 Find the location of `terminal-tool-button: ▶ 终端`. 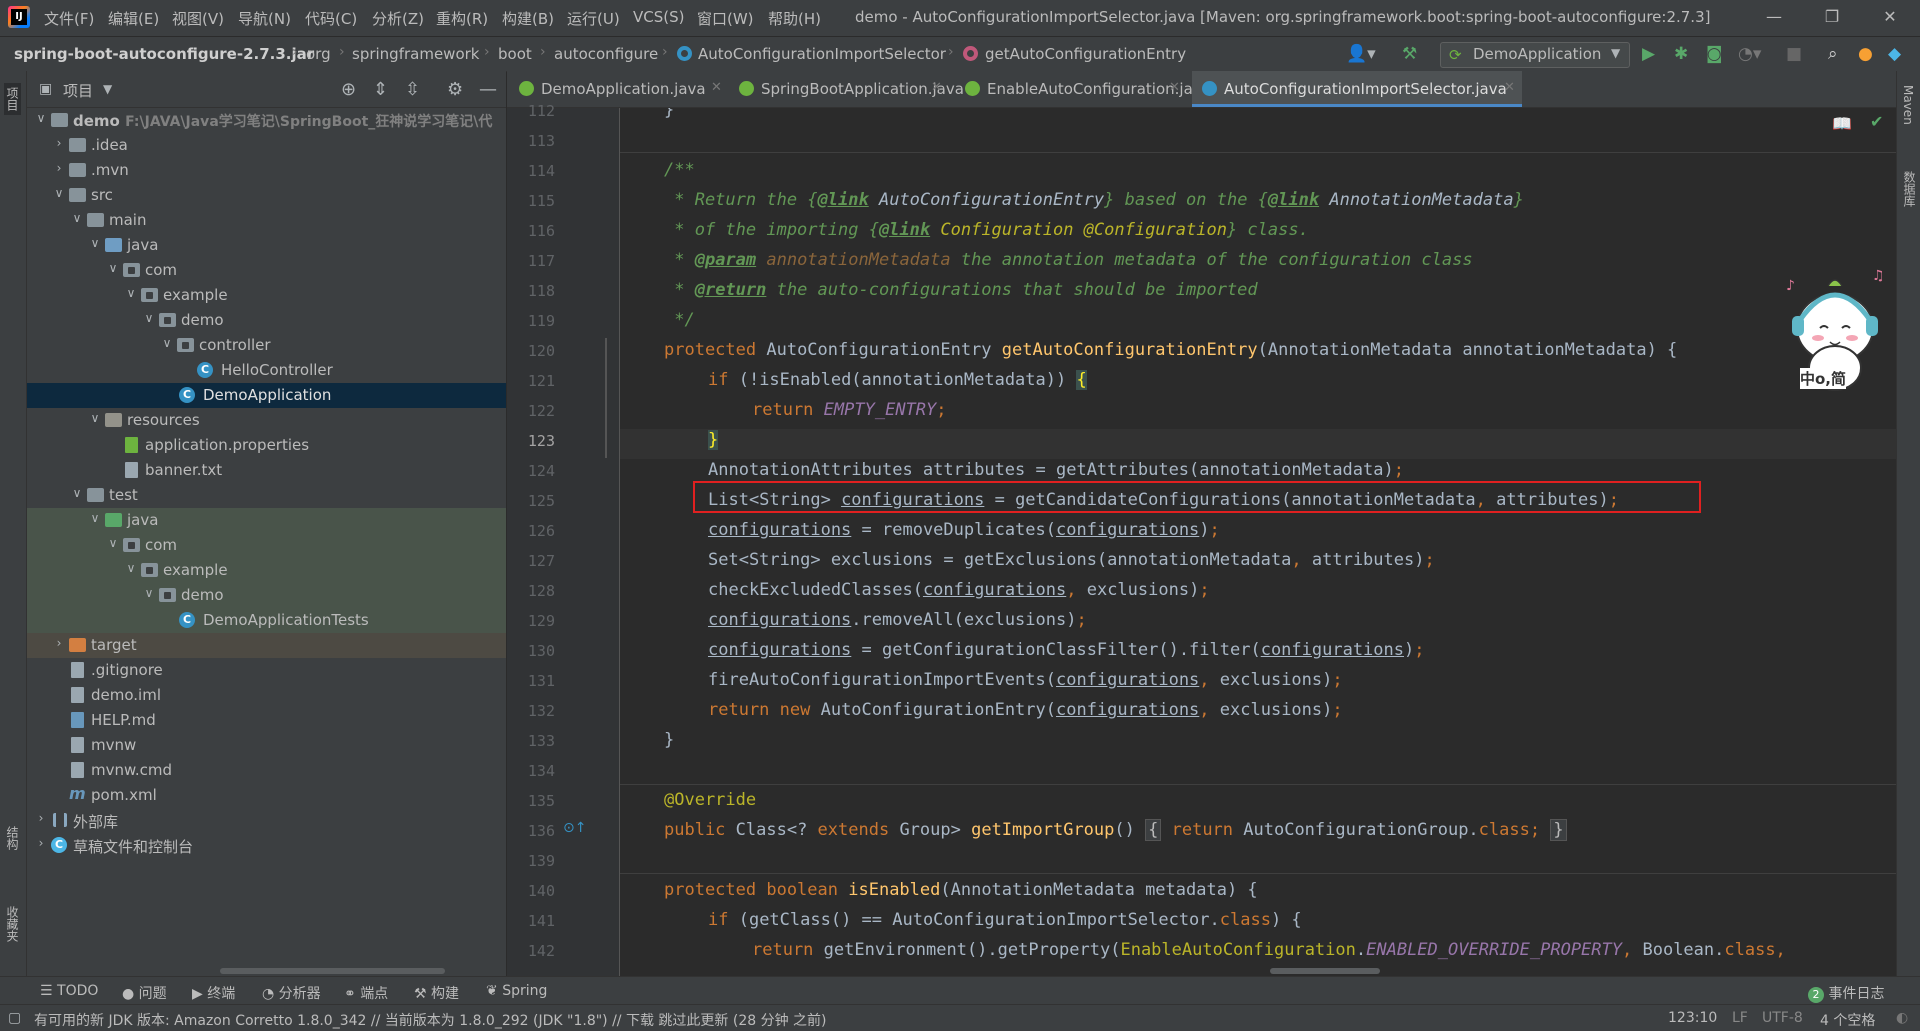

terminal-tool-button: ▶ 终端 is located at coordinates (213, 993).